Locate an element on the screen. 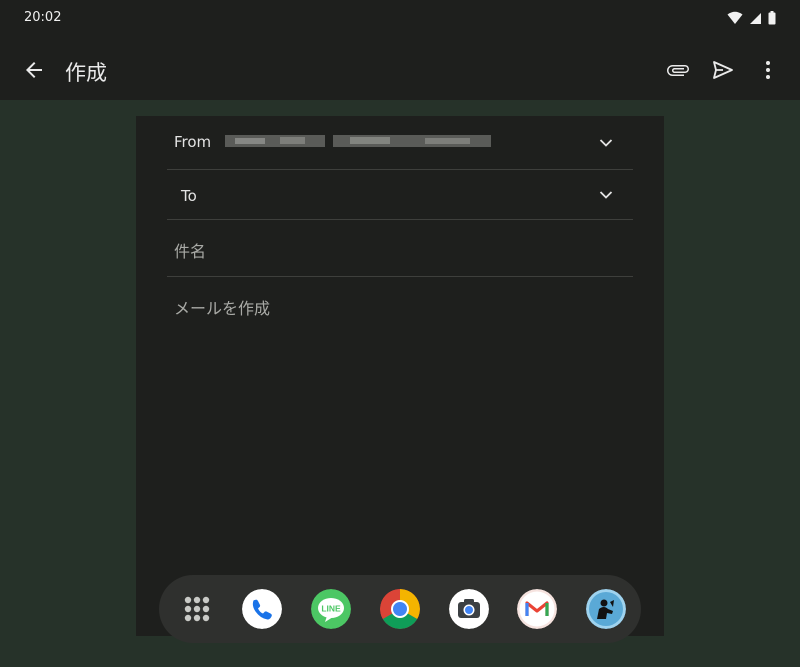  line-logo-text: LINE is located at coordinates (331, 609).